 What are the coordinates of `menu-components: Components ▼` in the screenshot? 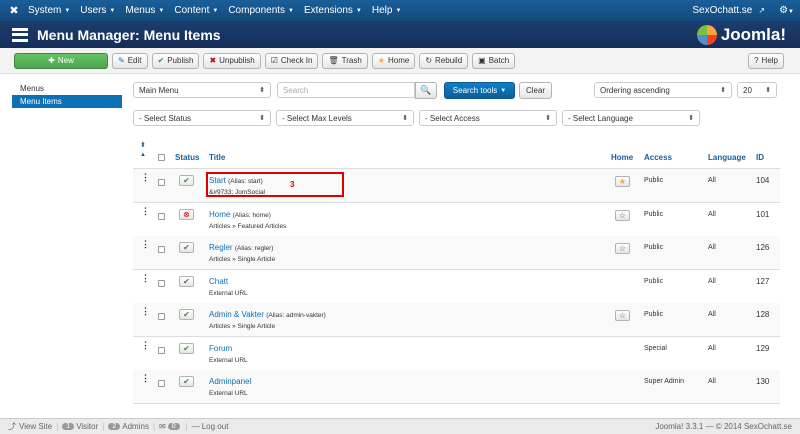 It's located at (266, 10).